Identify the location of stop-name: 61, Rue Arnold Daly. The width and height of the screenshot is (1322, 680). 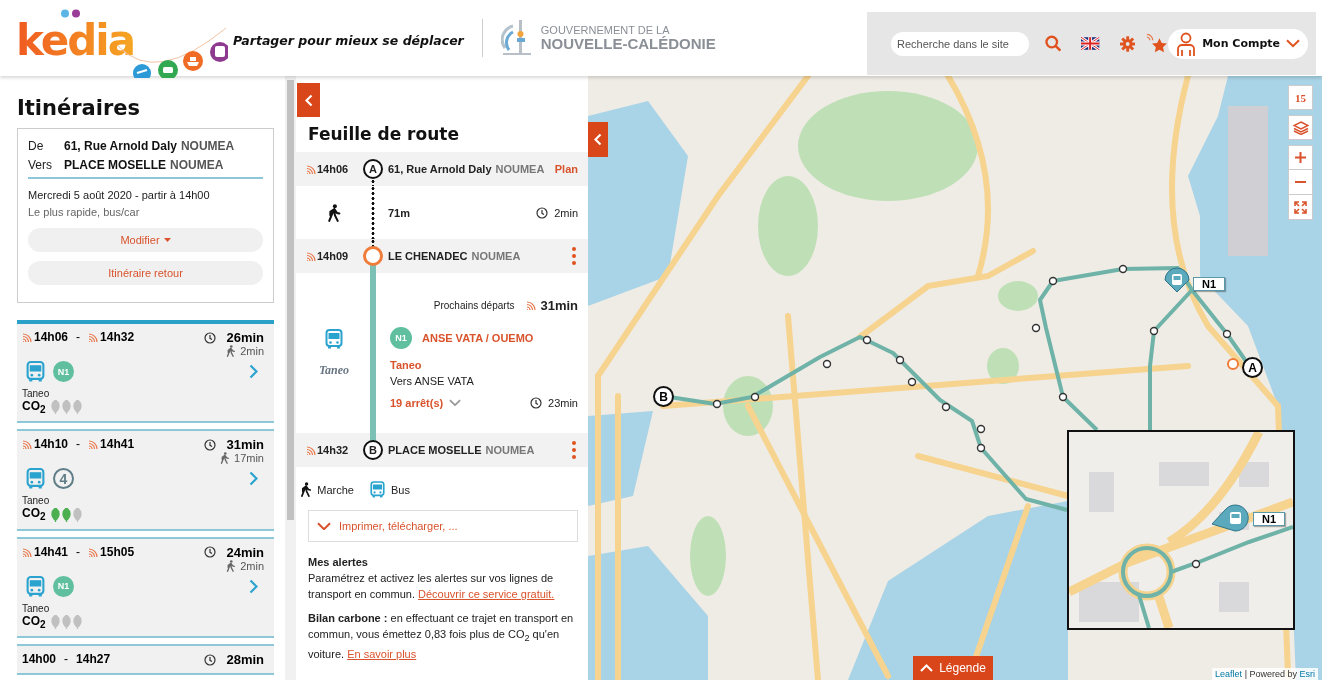
(440, 169).